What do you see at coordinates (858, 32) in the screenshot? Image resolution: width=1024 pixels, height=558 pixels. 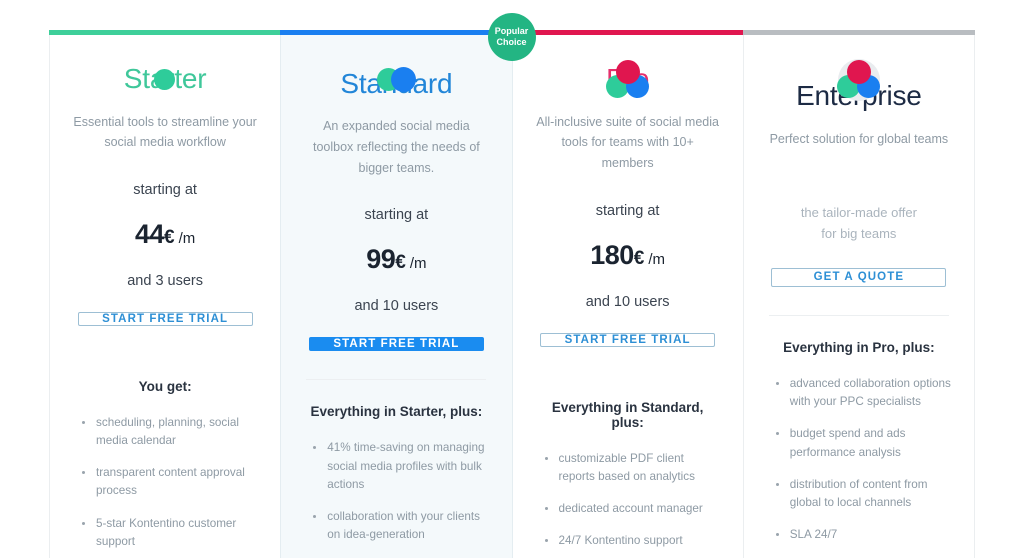 I see `plan-accent-bar-enterprise` at bounding box center [858, 32].